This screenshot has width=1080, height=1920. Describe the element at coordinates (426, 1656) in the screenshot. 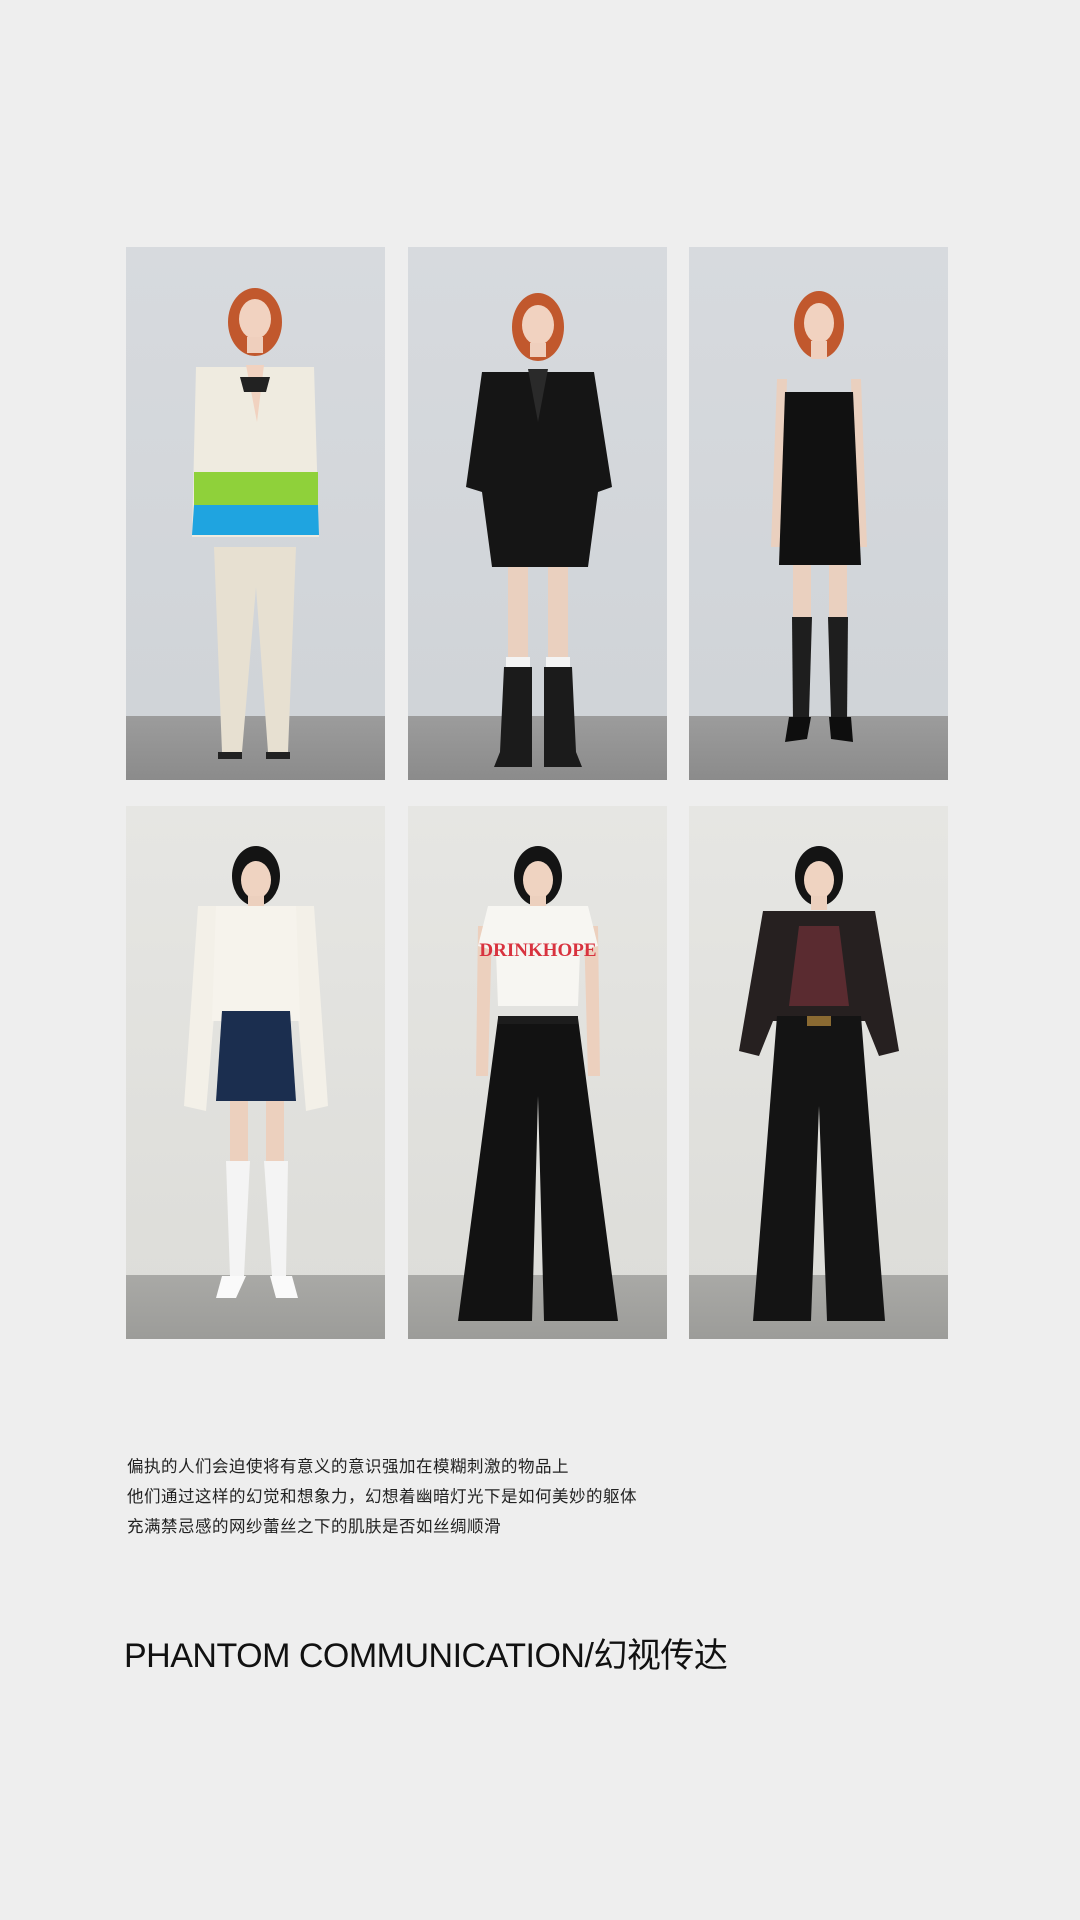

I see `page-title: PHANTOM COMMUNICATION/幻视传达` at that location.